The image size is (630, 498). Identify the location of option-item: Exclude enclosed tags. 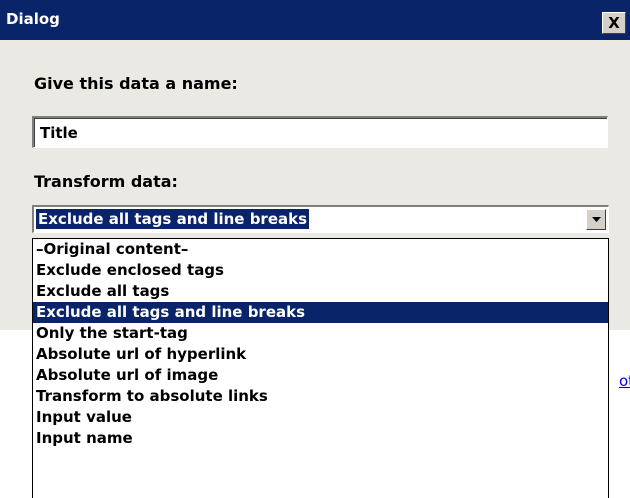
(320, 270).